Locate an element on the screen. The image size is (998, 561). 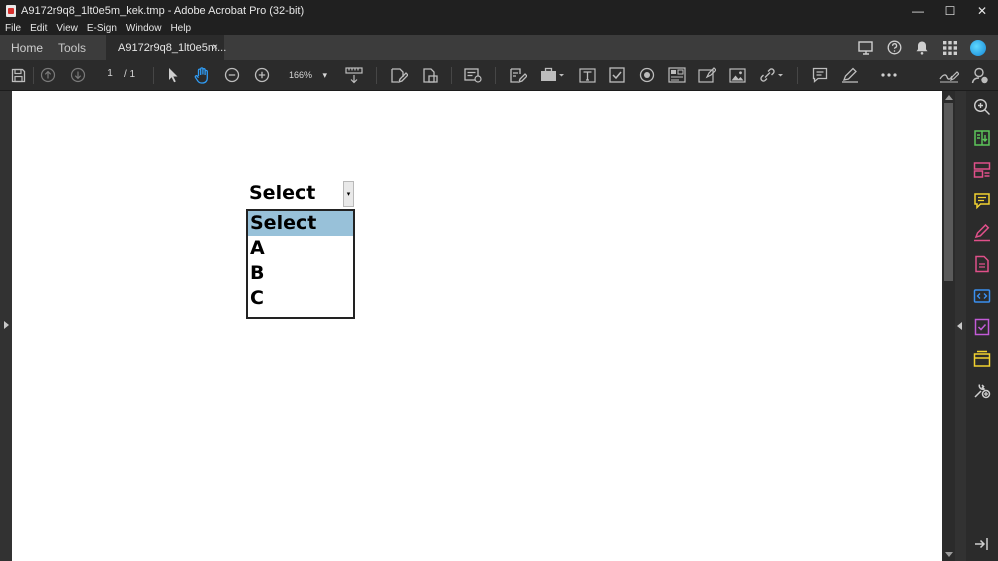
profile-avatar-icon is located at coordinates (978, 47).